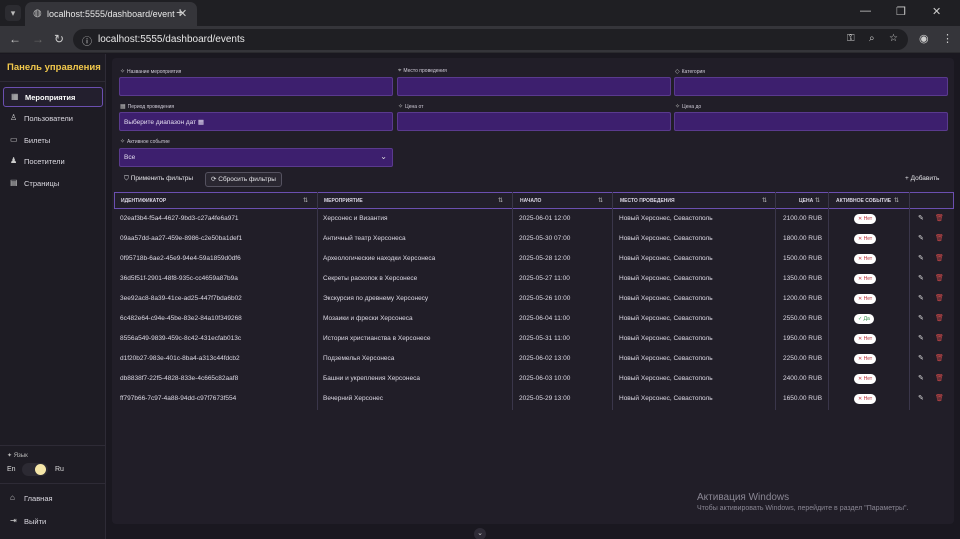  What do you see at coordinates (59, 39) in the screenshot?
I see `reload-icon: ↻` at bounding box center [59, 39].